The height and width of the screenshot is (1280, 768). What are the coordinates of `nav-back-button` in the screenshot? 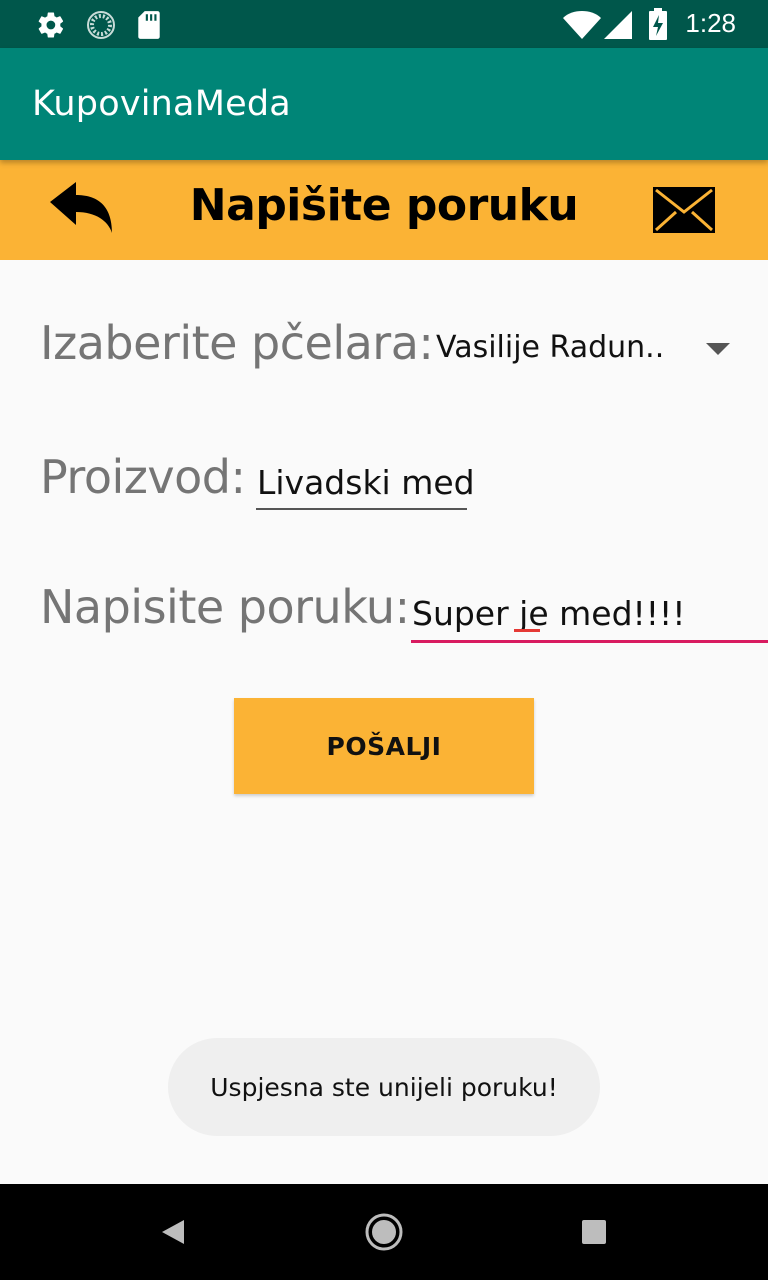 It's located at (174, 1232).